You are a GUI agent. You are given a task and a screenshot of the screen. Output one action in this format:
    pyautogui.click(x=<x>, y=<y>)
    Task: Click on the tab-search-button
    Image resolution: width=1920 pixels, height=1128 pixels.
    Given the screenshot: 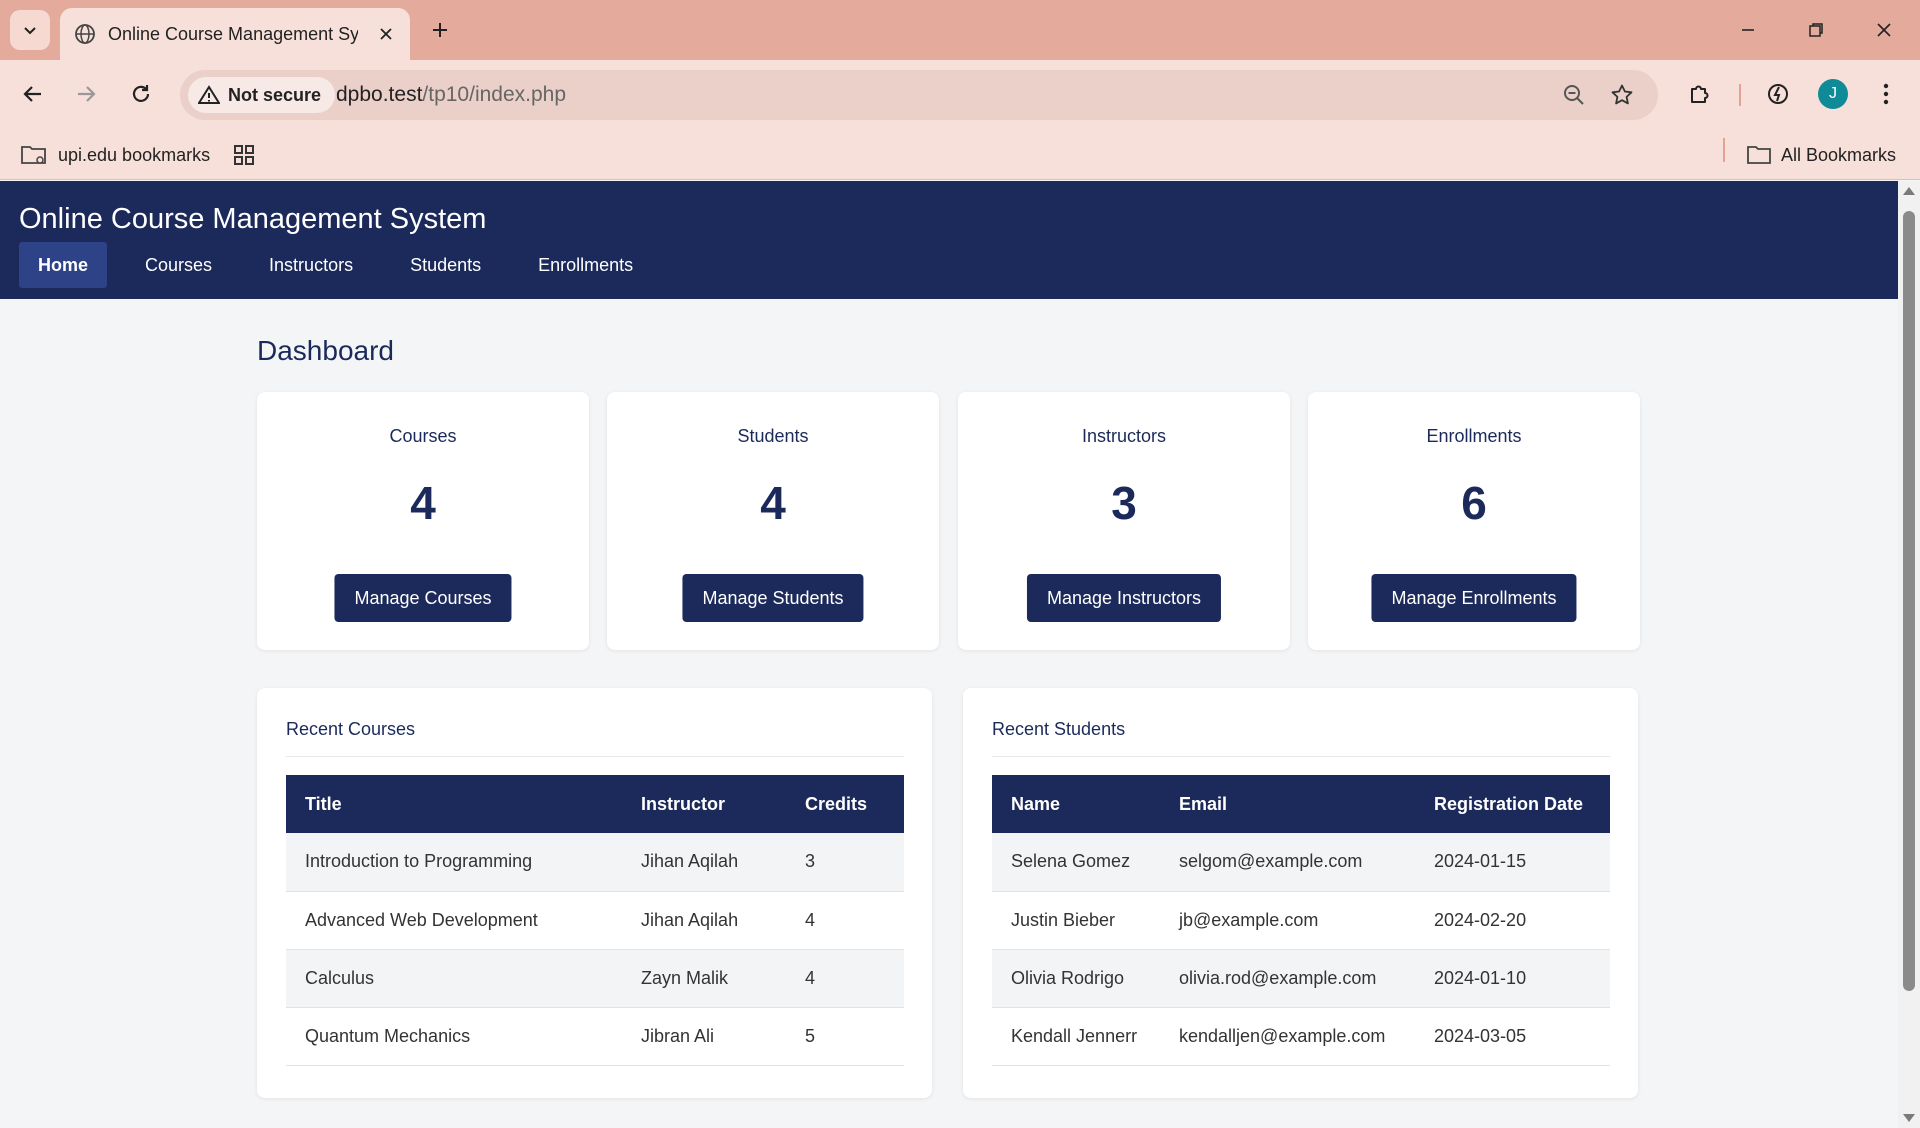 What is the action you would take?
    pyautogui.click(x=30, y=30)
    